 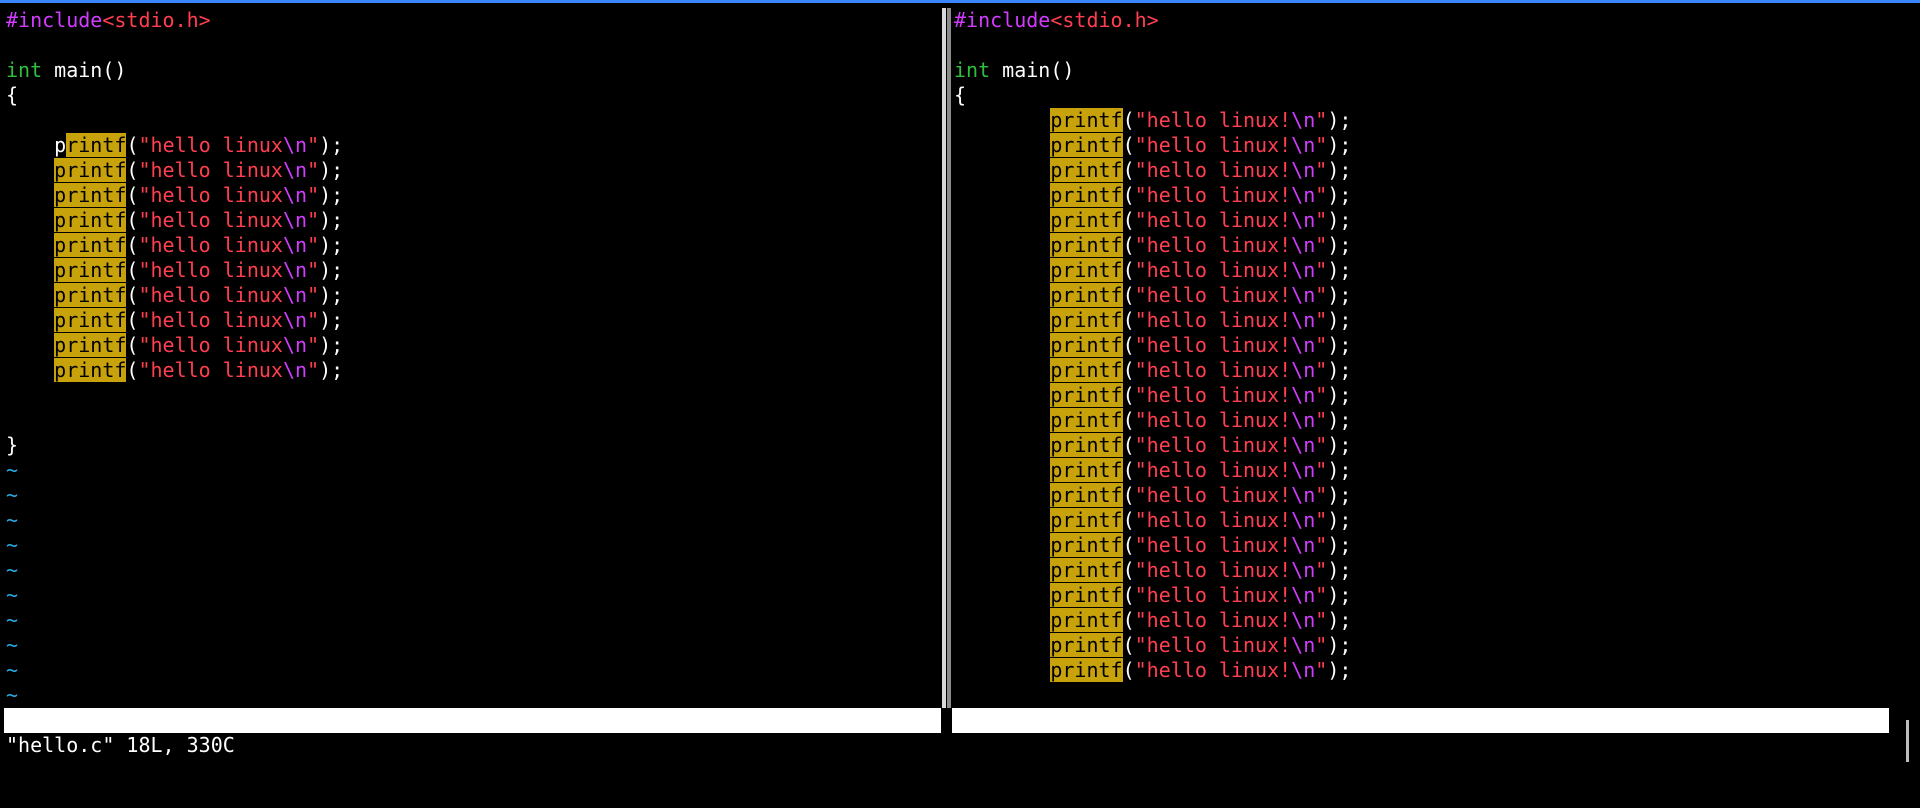 I want to click on right-code-line: {, so click(x=1421, y=95).